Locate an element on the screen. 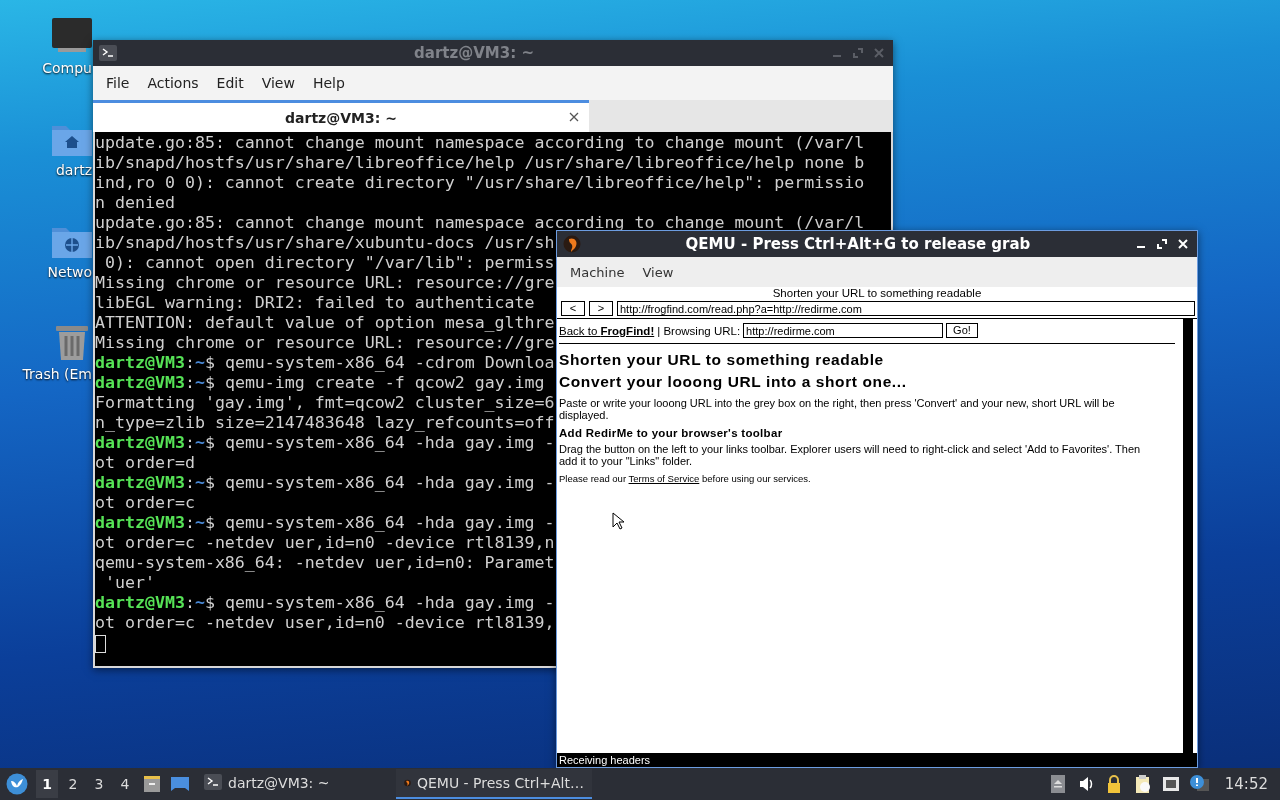 The height and width of the screenshot is (800, 1280). window-icon is located at coordinates (180, 784).